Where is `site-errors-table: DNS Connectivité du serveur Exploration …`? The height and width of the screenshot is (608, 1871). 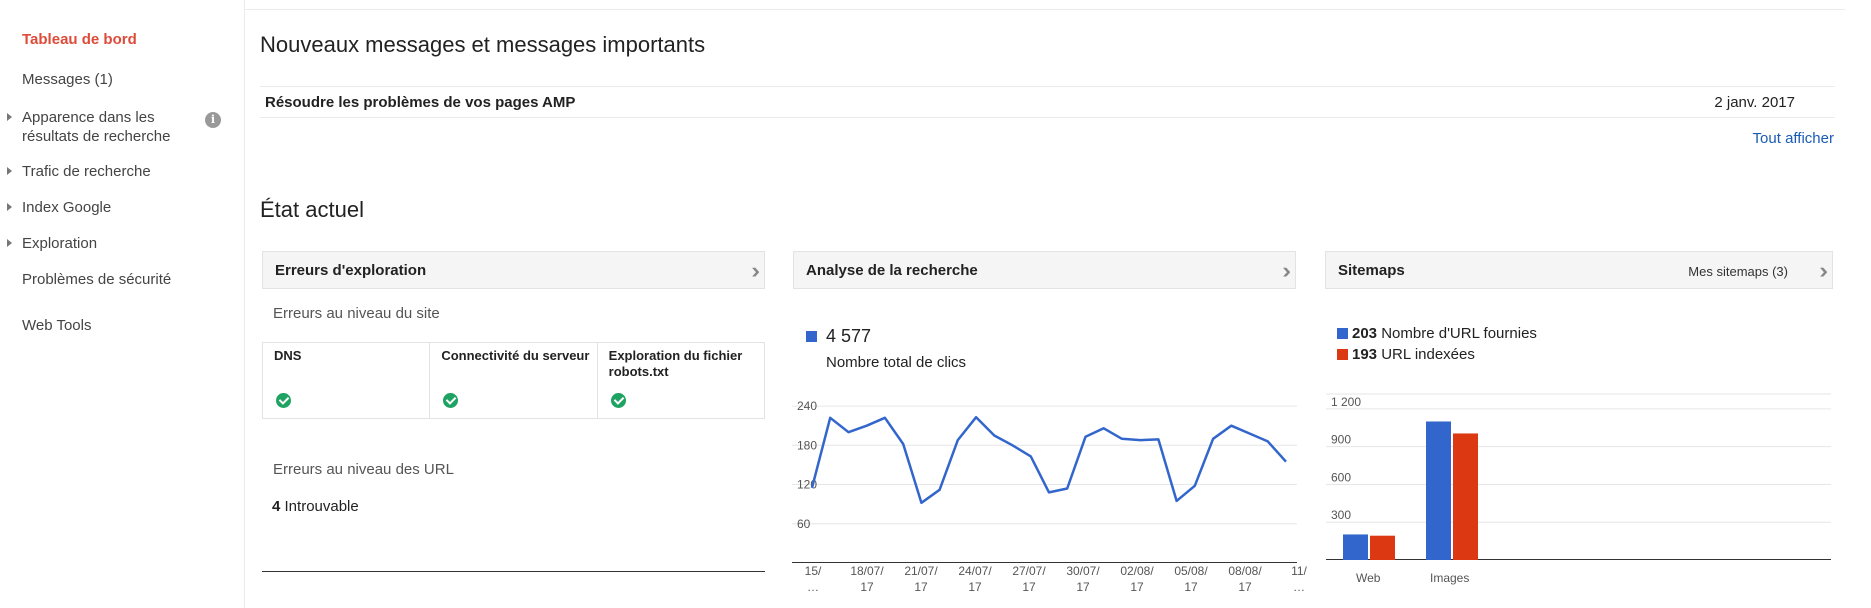 site-errors-table: DNS Connectivité du serveur Exploration … is located at coordinates (513, 380).